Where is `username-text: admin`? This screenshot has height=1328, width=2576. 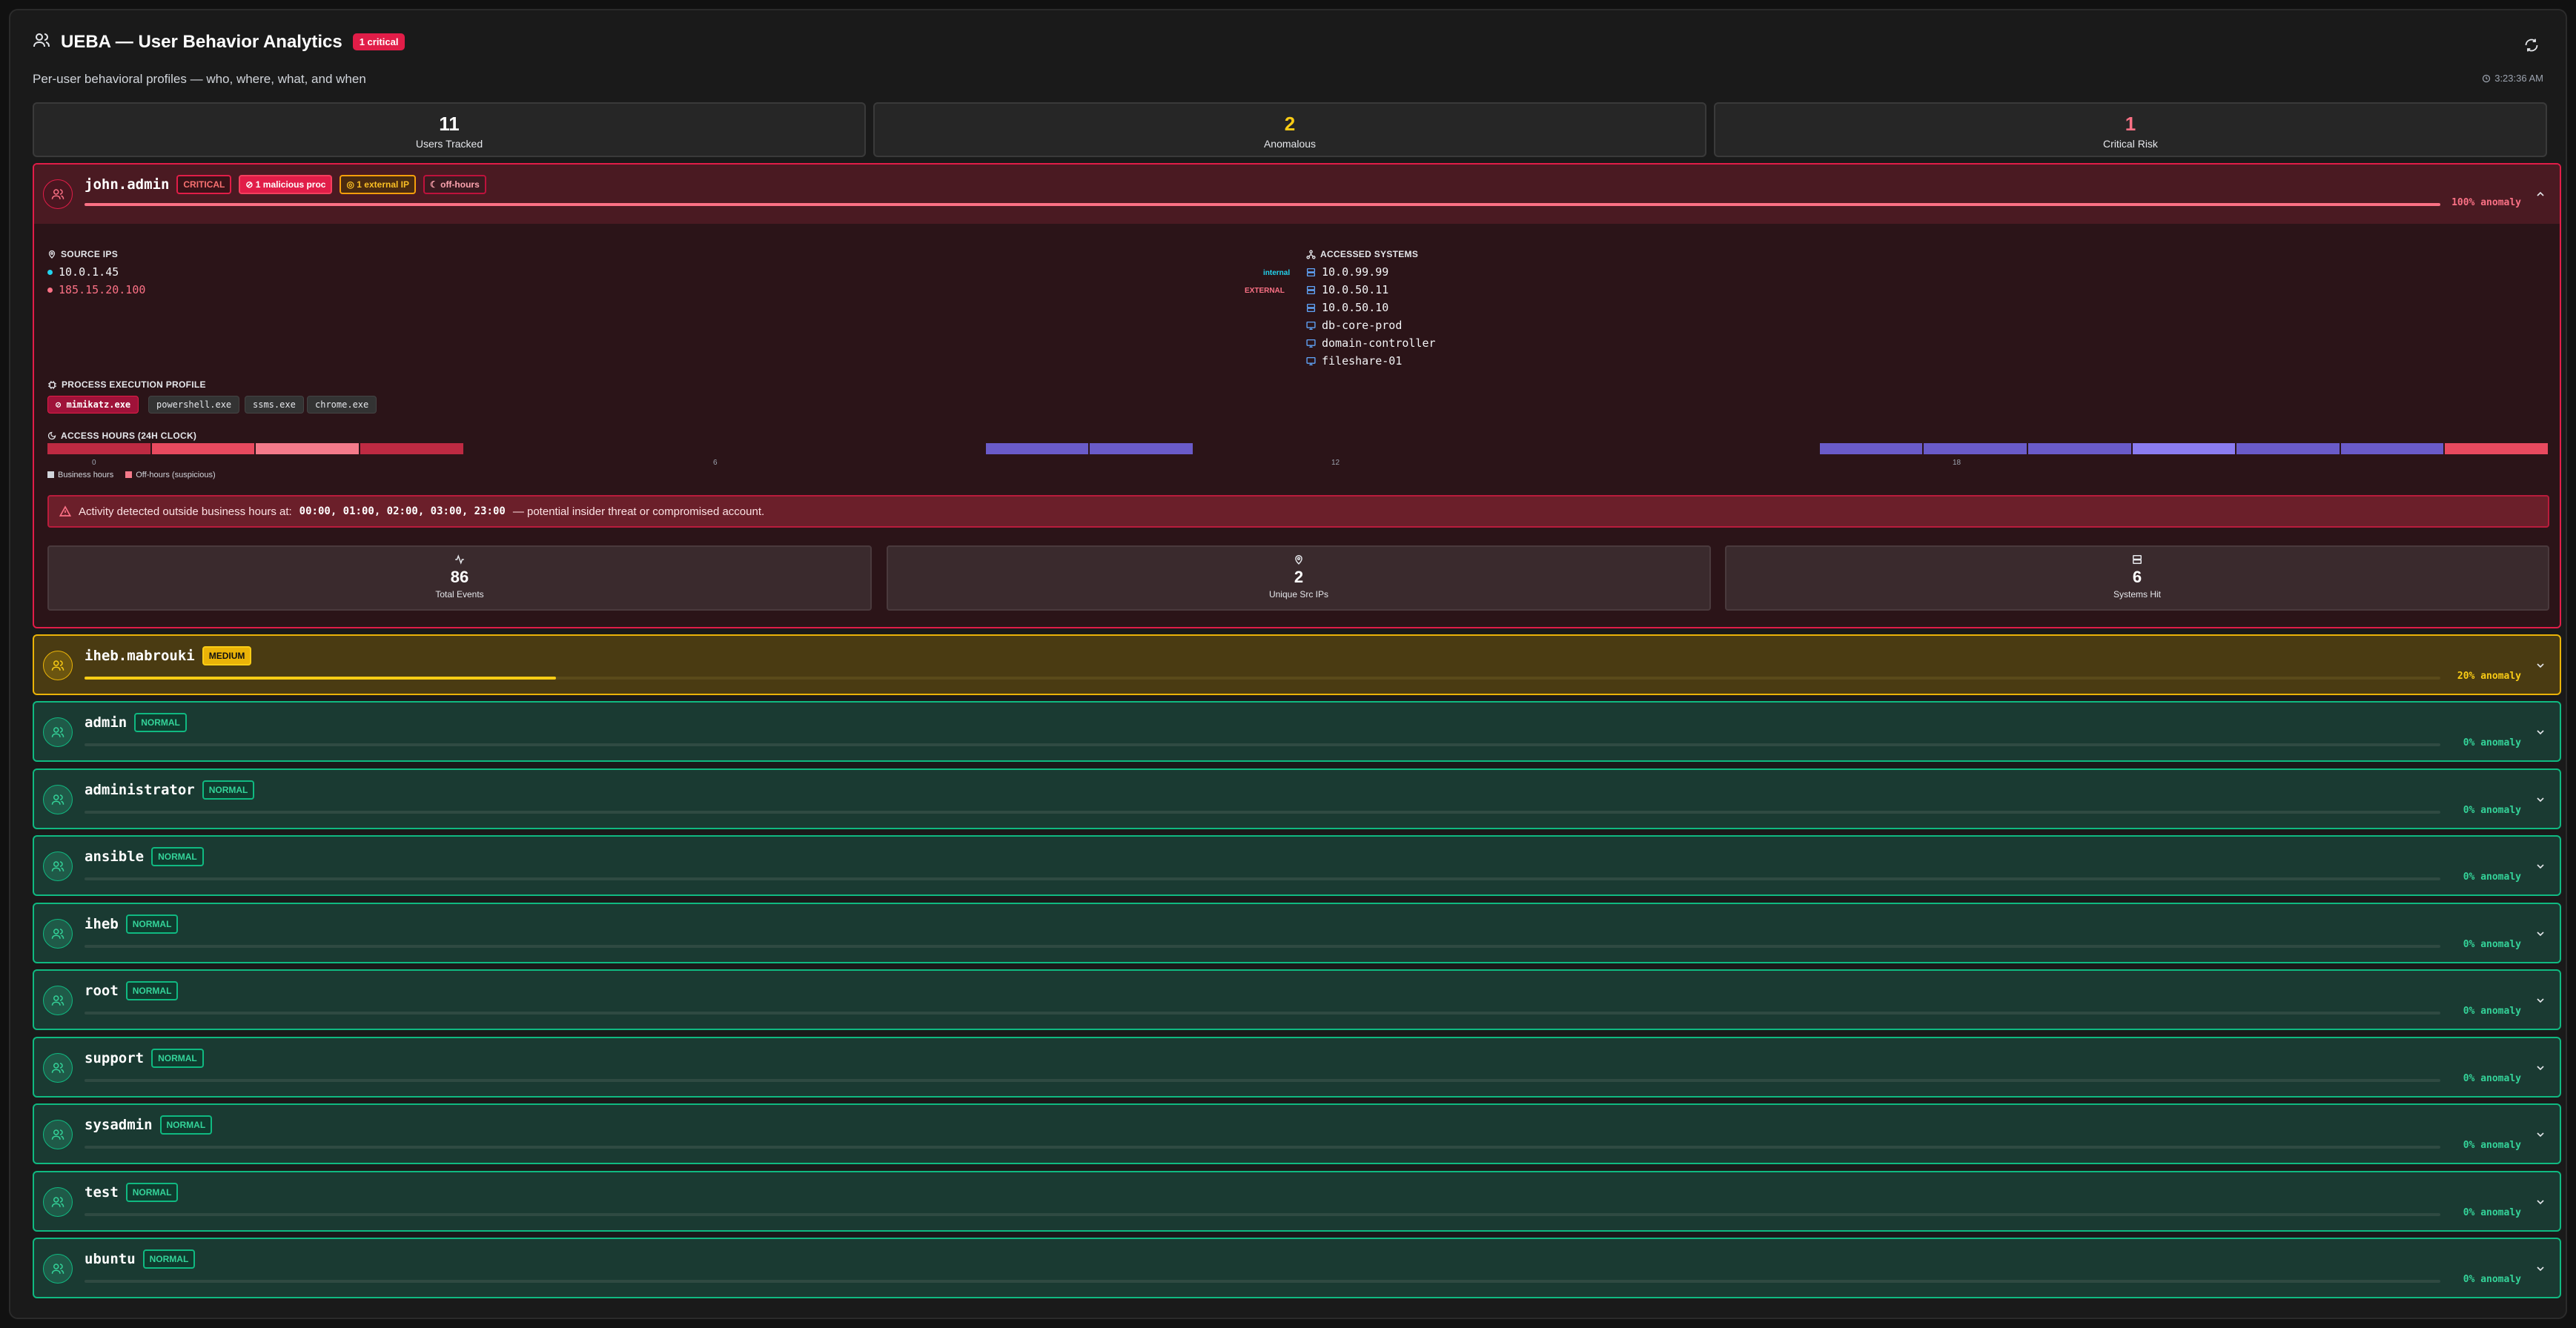
username-text: admin is located at coordinates (106, 722).